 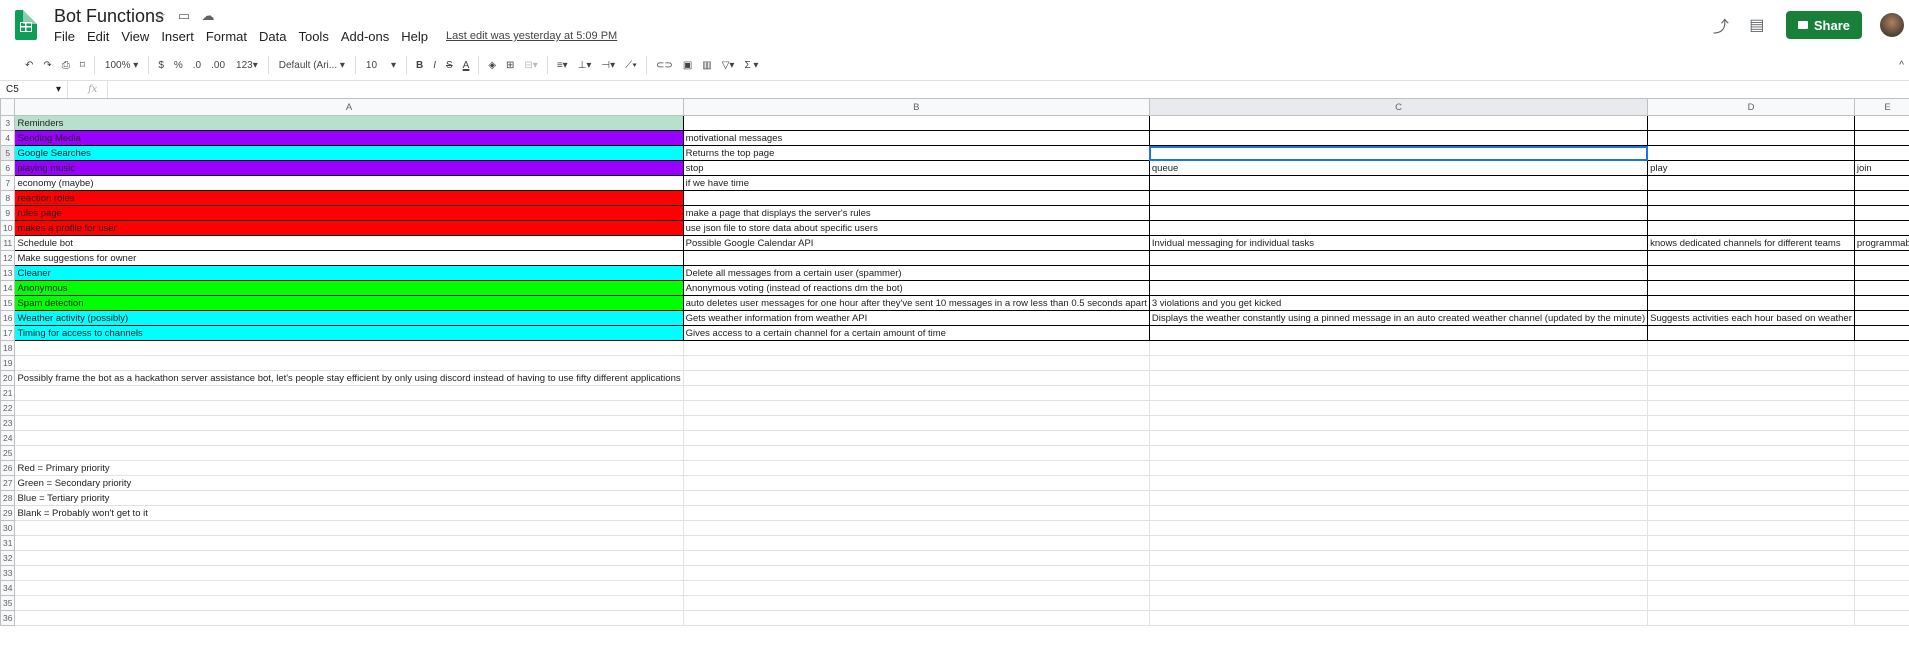 I want to click on row-header: 17, so click(x=8, y=333).